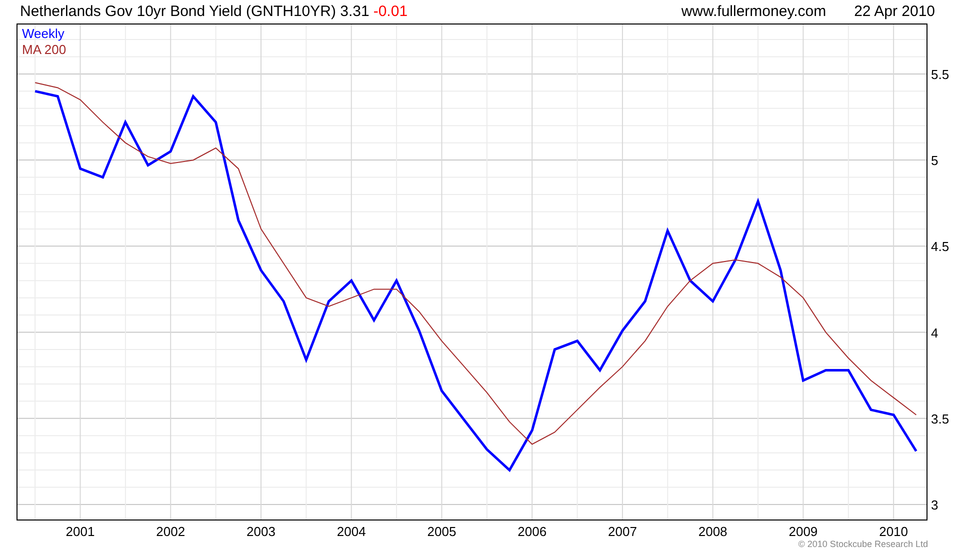 This screenshot has height=560, width=980. I want to click on copyright-text: © 2010 Stockcube Research Ltd, so click(863, 544).